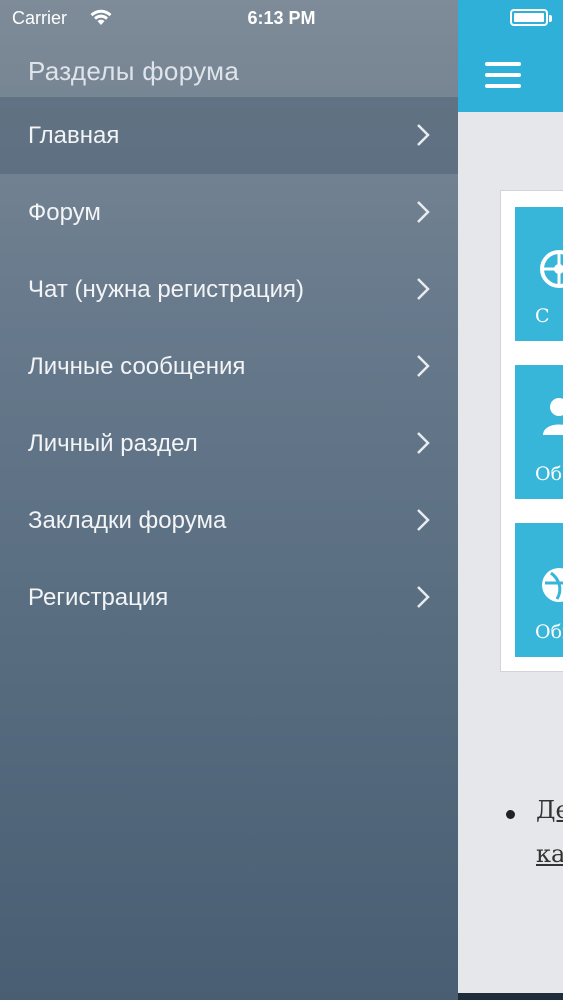 Image resolution: width=563 pixels, height=1000 pixels. Describe the element at coordinates (549, 810) in the screenshot. I see `list-link: Де` at that location.